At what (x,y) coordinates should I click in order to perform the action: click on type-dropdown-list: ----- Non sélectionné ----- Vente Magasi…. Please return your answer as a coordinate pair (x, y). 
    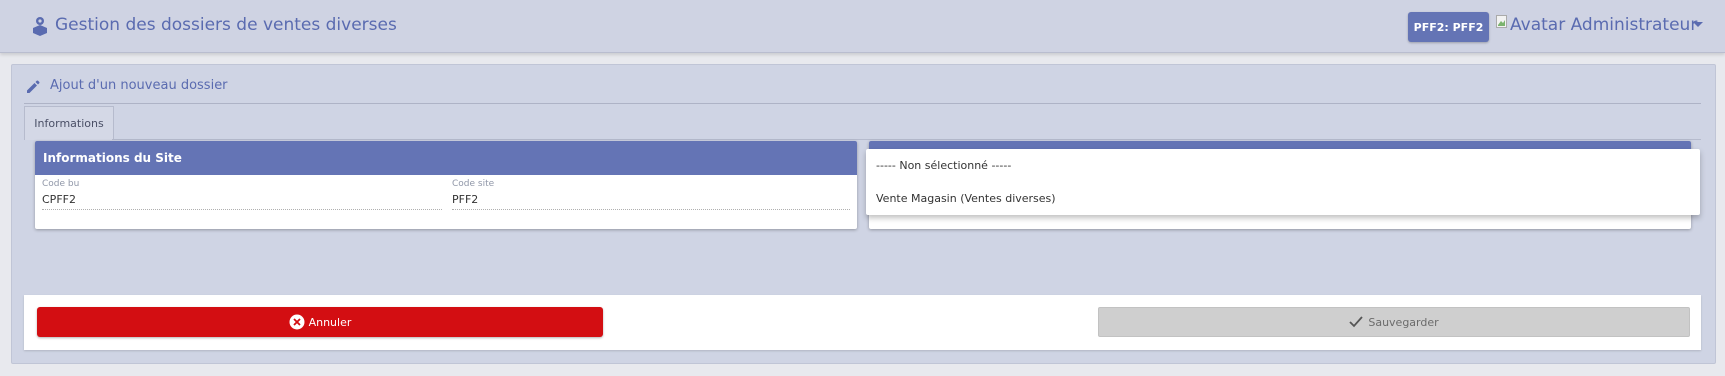
    Looking at the image, I should click on (1283, 182).